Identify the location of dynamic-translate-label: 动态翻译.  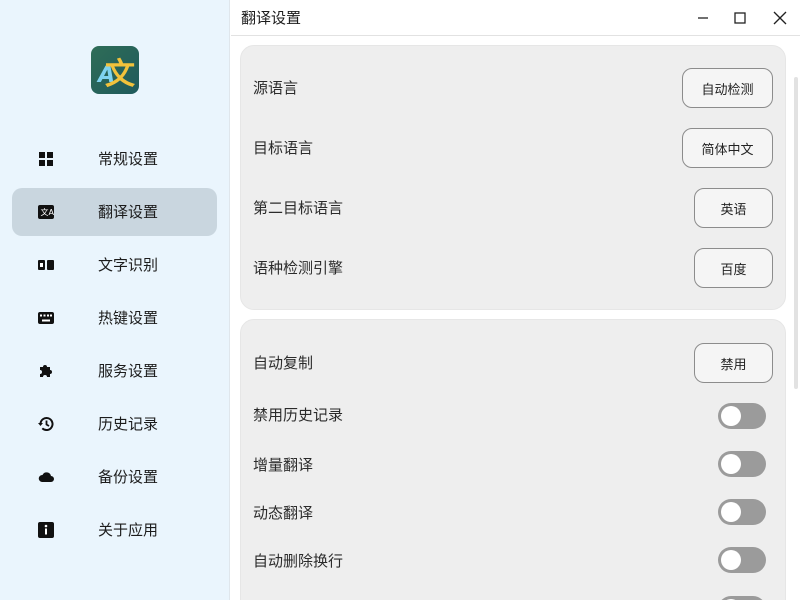
(283, 513).